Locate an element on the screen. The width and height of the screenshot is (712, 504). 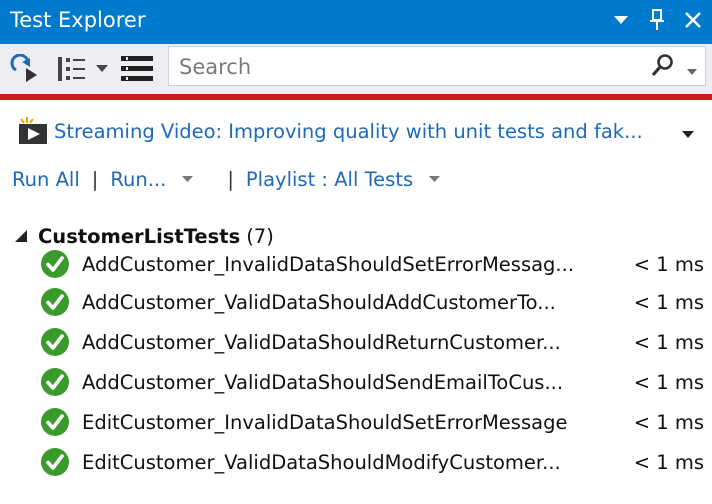
video-icon is located at coordinates (33, 131).